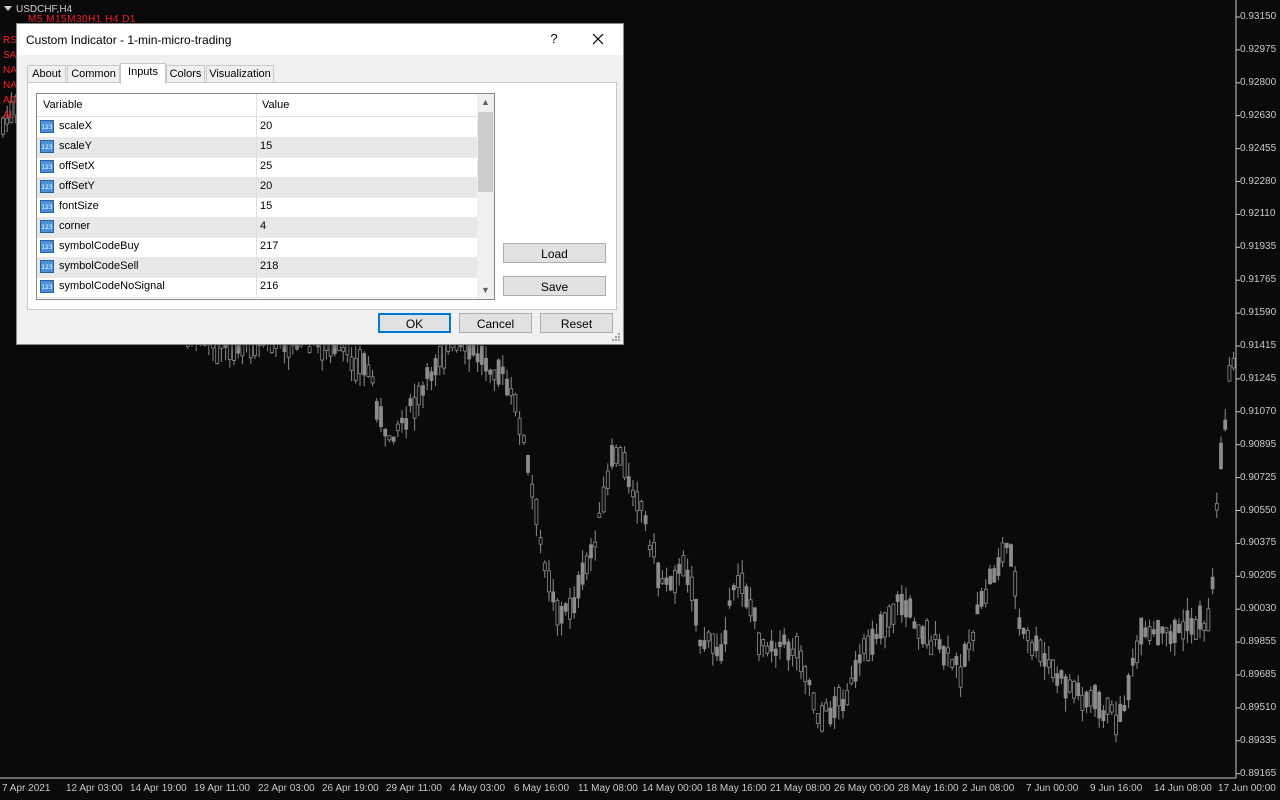  Describe the element at coordinates (1258, 642) in the screenshot. I see `price-label: 0.89855` at that location.